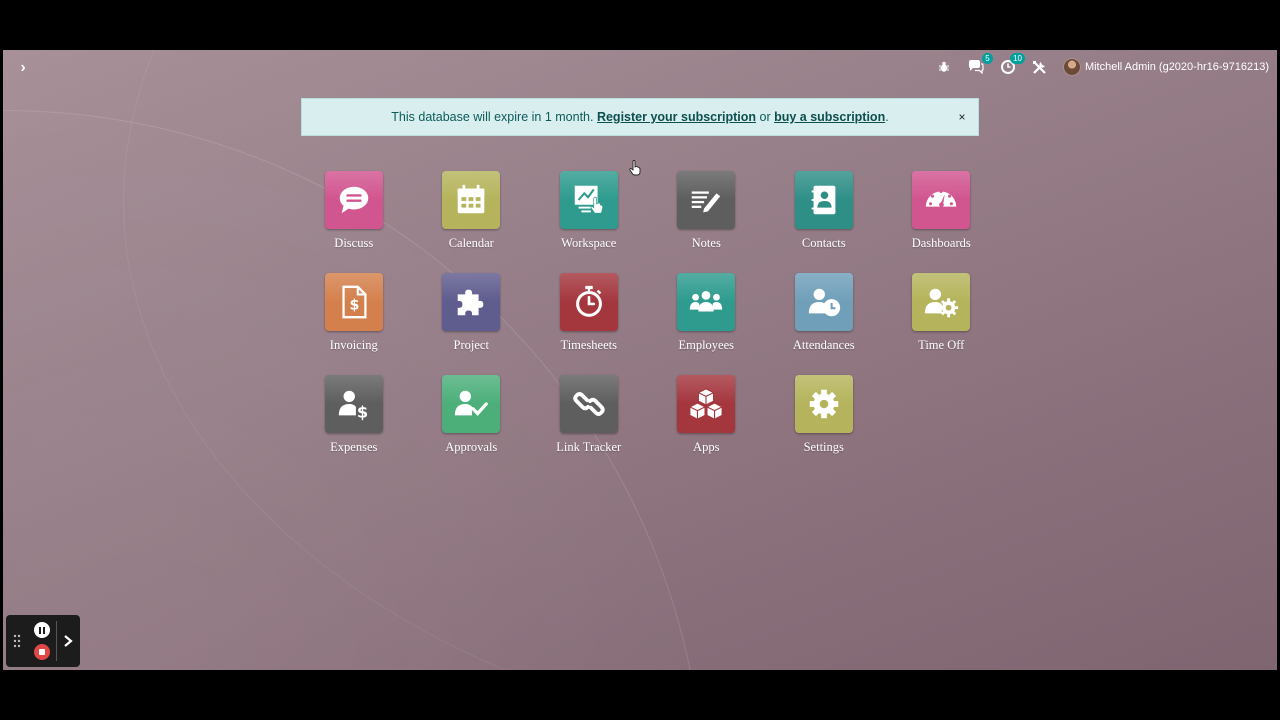 Image resolution: width=1280 pixels, height=720 pixels. I want to click on app-project: Project, so click(472, 316).